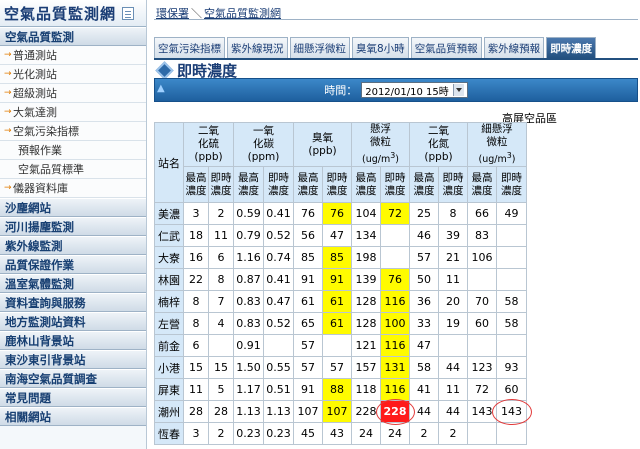 The image size is (640, 449). I want to click on pollutant-header: 細懸浮 微粒 (ug/m3), so click(497, 144).